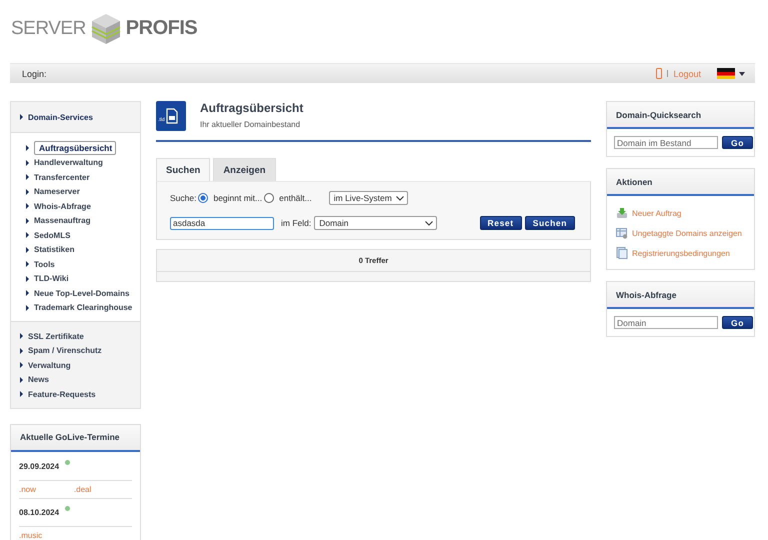 Image resolution: width=768 pixels, height=540 pixels. I want to click on form-button: Suchen, so click(549, 223).